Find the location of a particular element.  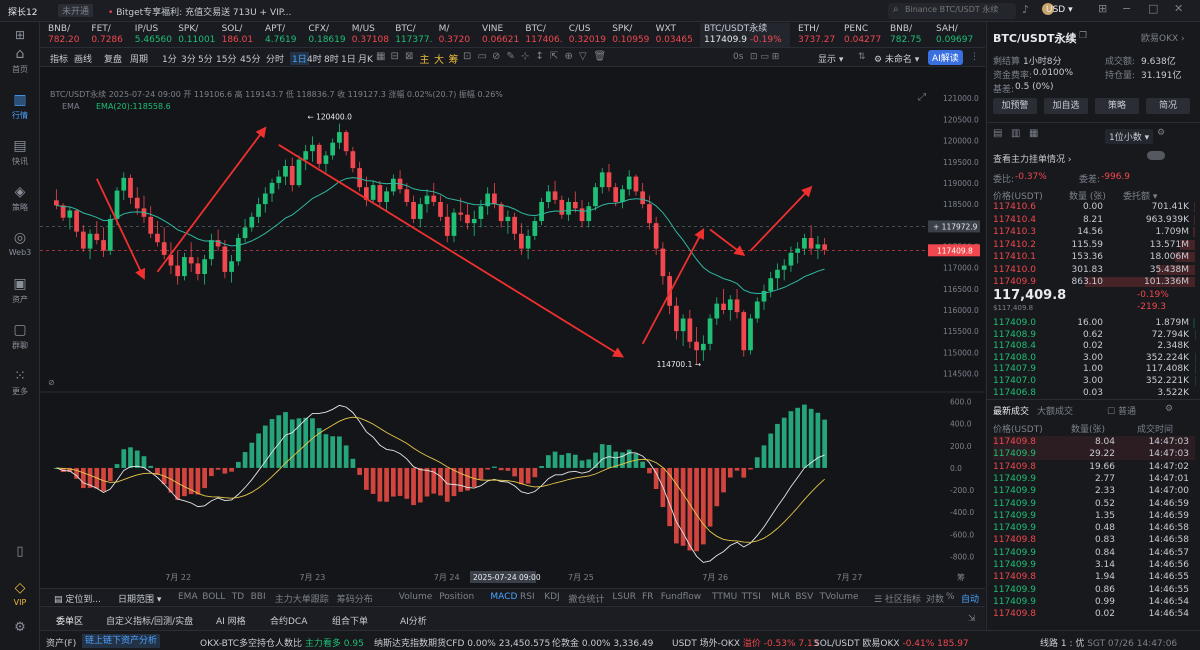

orderbook-row: 117408.0 3.00 352.224K is located at coordinates (1094, 357).